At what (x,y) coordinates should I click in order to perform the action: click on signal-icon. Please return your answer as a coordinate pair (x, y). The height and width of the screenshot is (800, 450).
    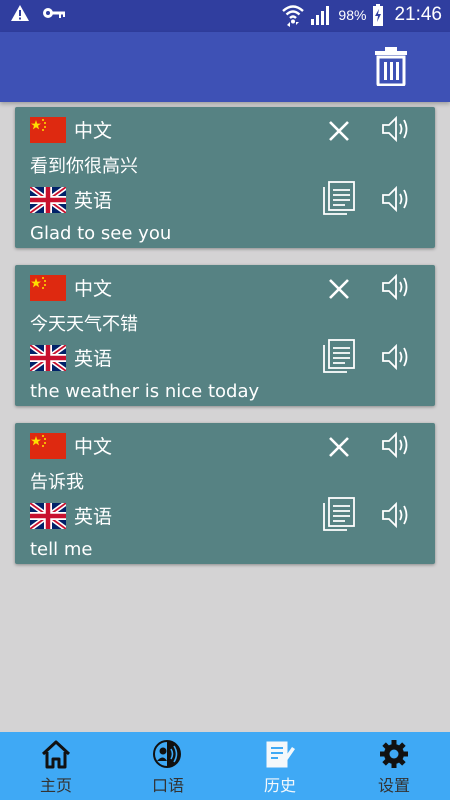
    Looking at the image, I should click on (320, 15).